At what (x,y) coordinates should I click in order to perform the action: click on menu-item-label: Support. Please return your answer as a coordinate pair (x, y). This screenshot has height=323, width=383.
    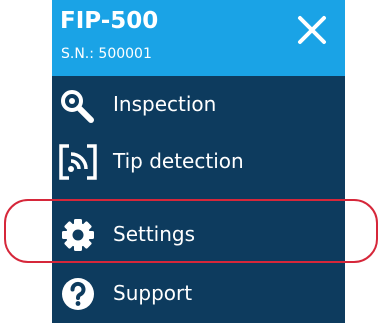
    Looking at the image, I should click on (153, 293).